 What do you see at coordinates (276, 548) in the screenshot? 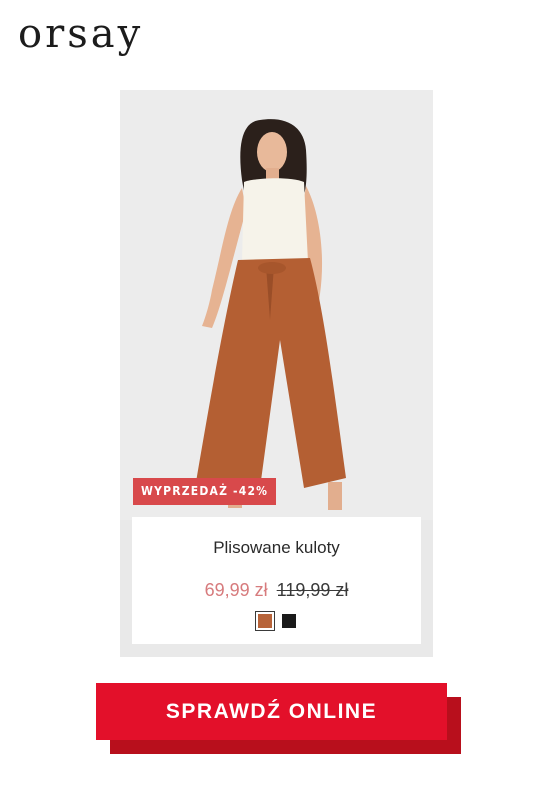
I see `product-name: Plisowane kuloty` at bounding box center [276, 548].